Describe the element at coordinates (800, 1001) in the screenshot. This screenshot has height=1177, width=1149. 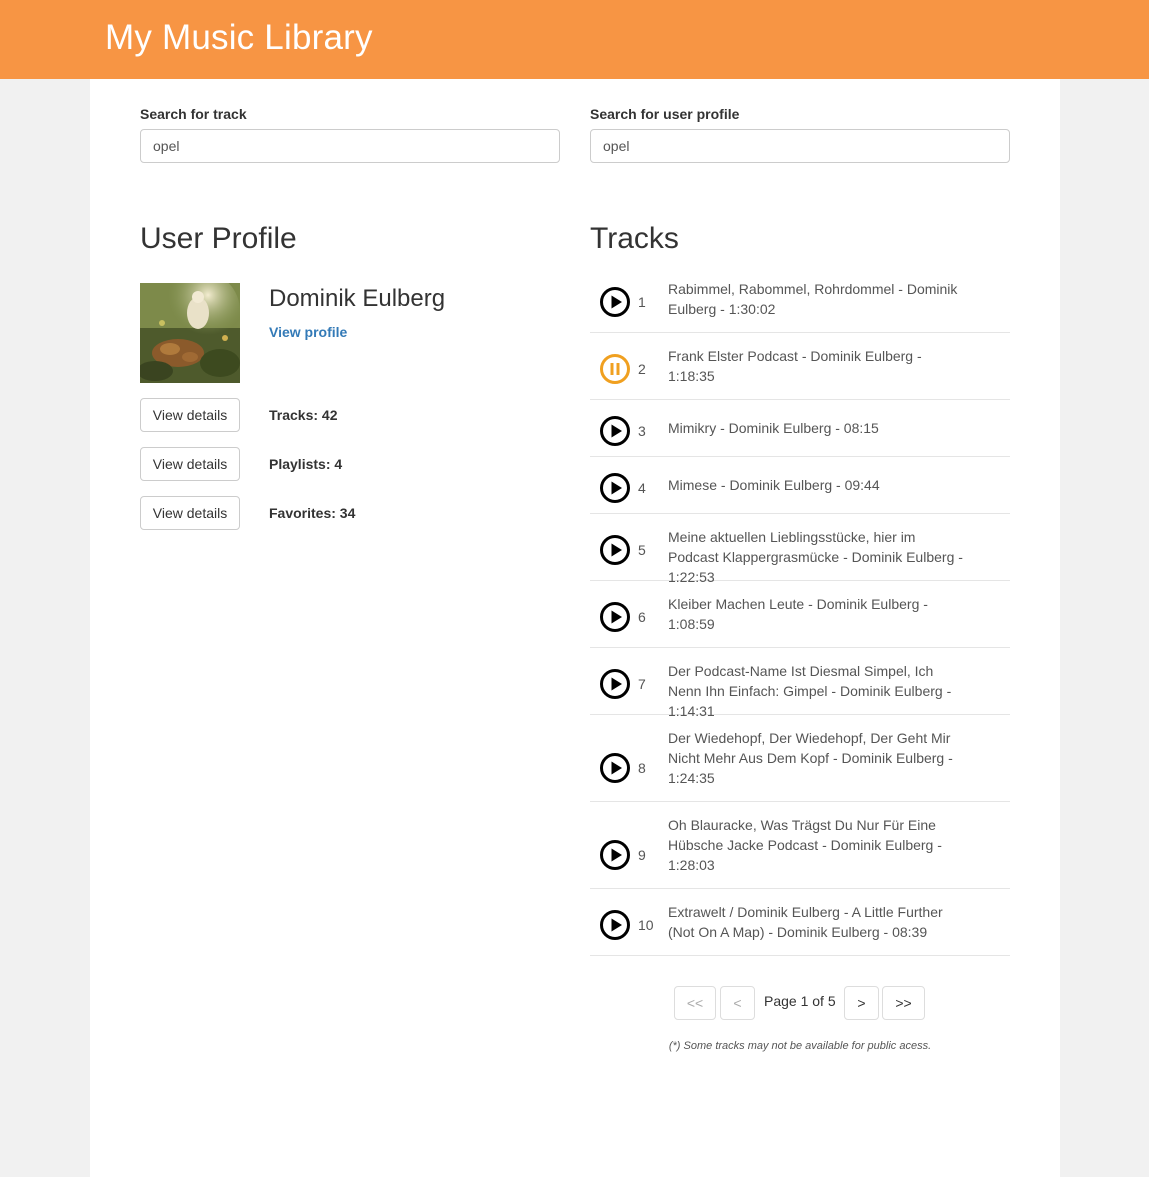
I see `page-indicator: Page 1 of 5` at that location.